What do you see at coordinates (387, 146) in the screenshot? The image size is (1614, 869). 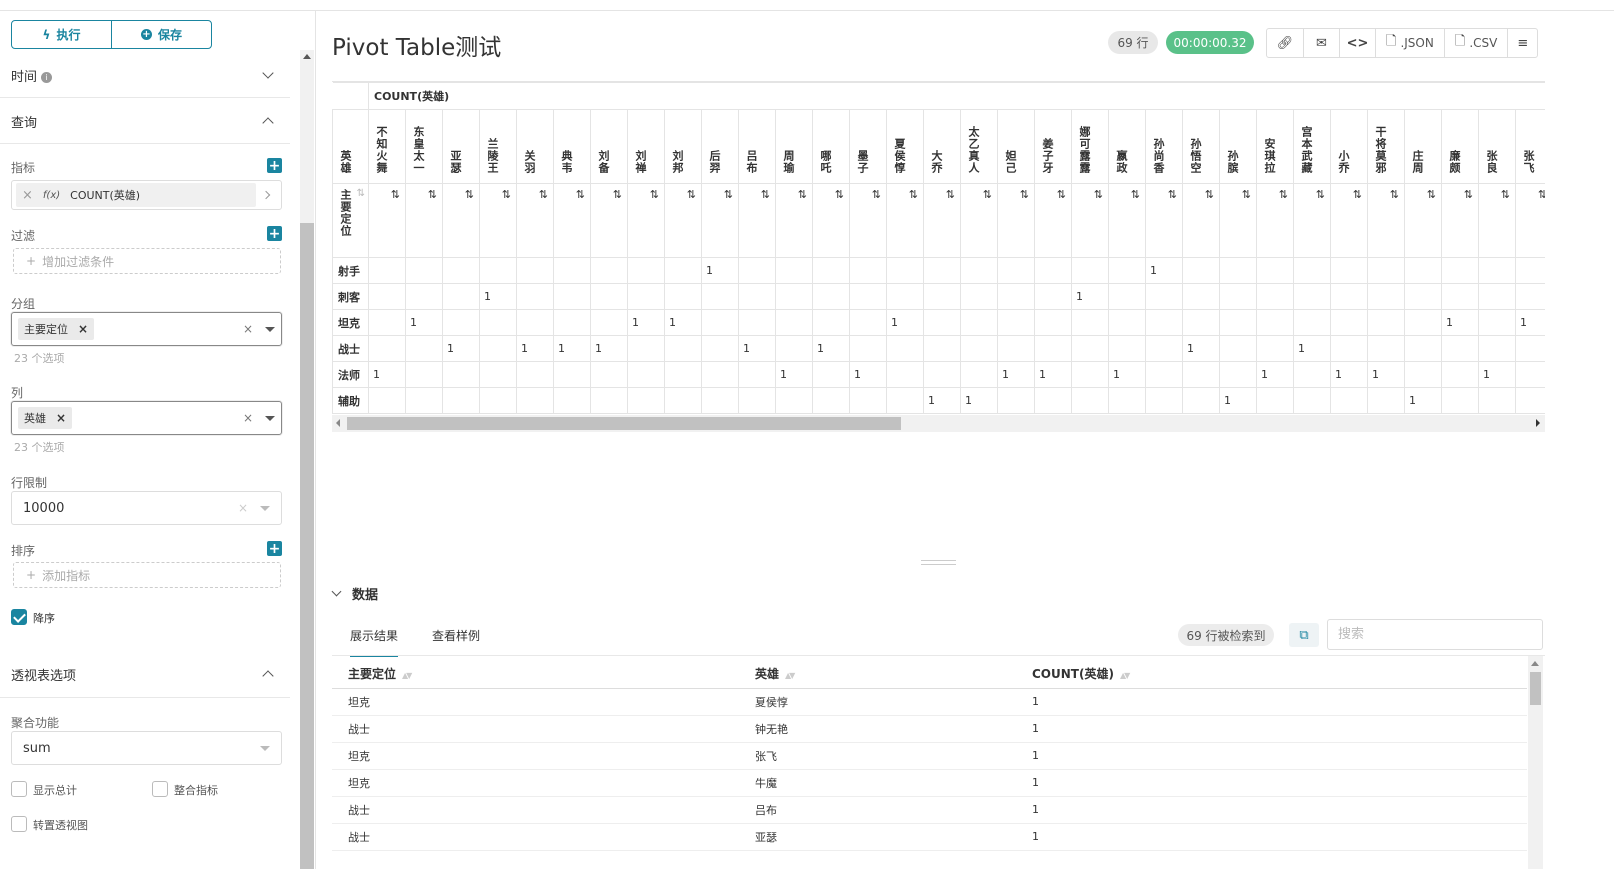 I see `pivot-column-header: 不知火舞` at bounding box center [387, 146].